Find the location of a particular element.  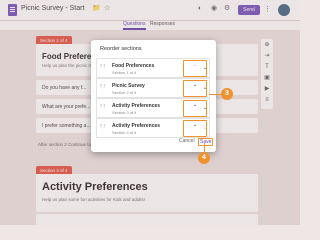

section-item-subtitle: Section 1 of 4 is located at coordinates (124, 72).